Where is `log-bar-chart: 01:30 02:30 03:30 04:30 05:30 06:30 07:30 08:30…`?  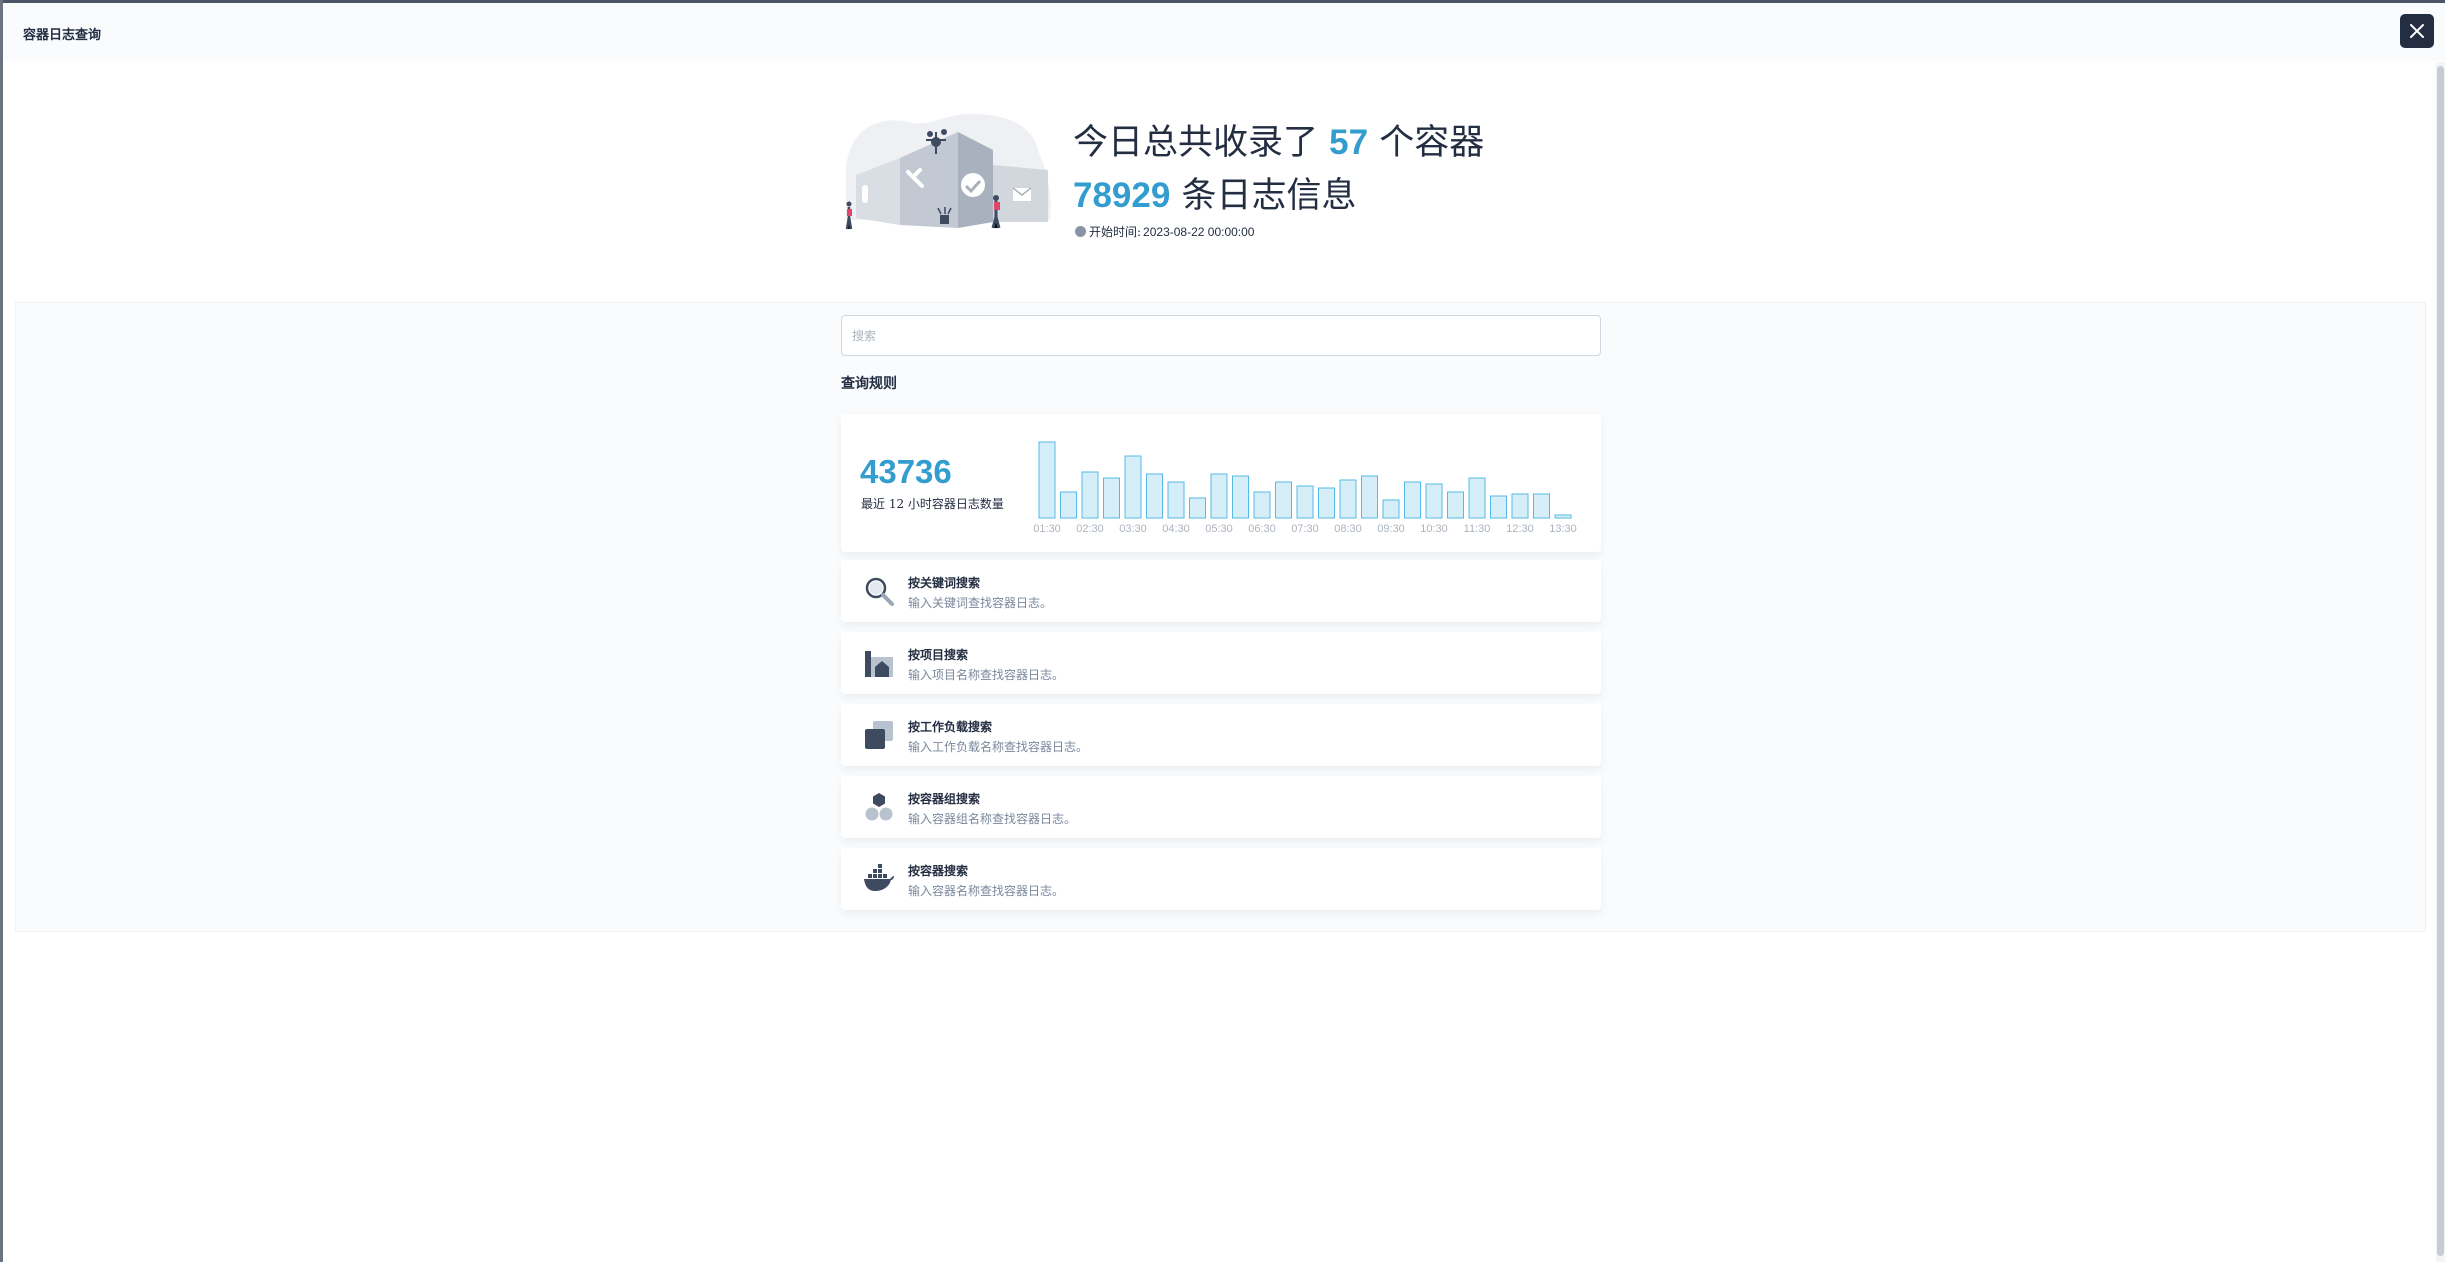 log-bar-chart: 01:30 02:30 03:30 04:30 05:30 06:30 07:30 08:30… is located at coordinates (1305, 488).